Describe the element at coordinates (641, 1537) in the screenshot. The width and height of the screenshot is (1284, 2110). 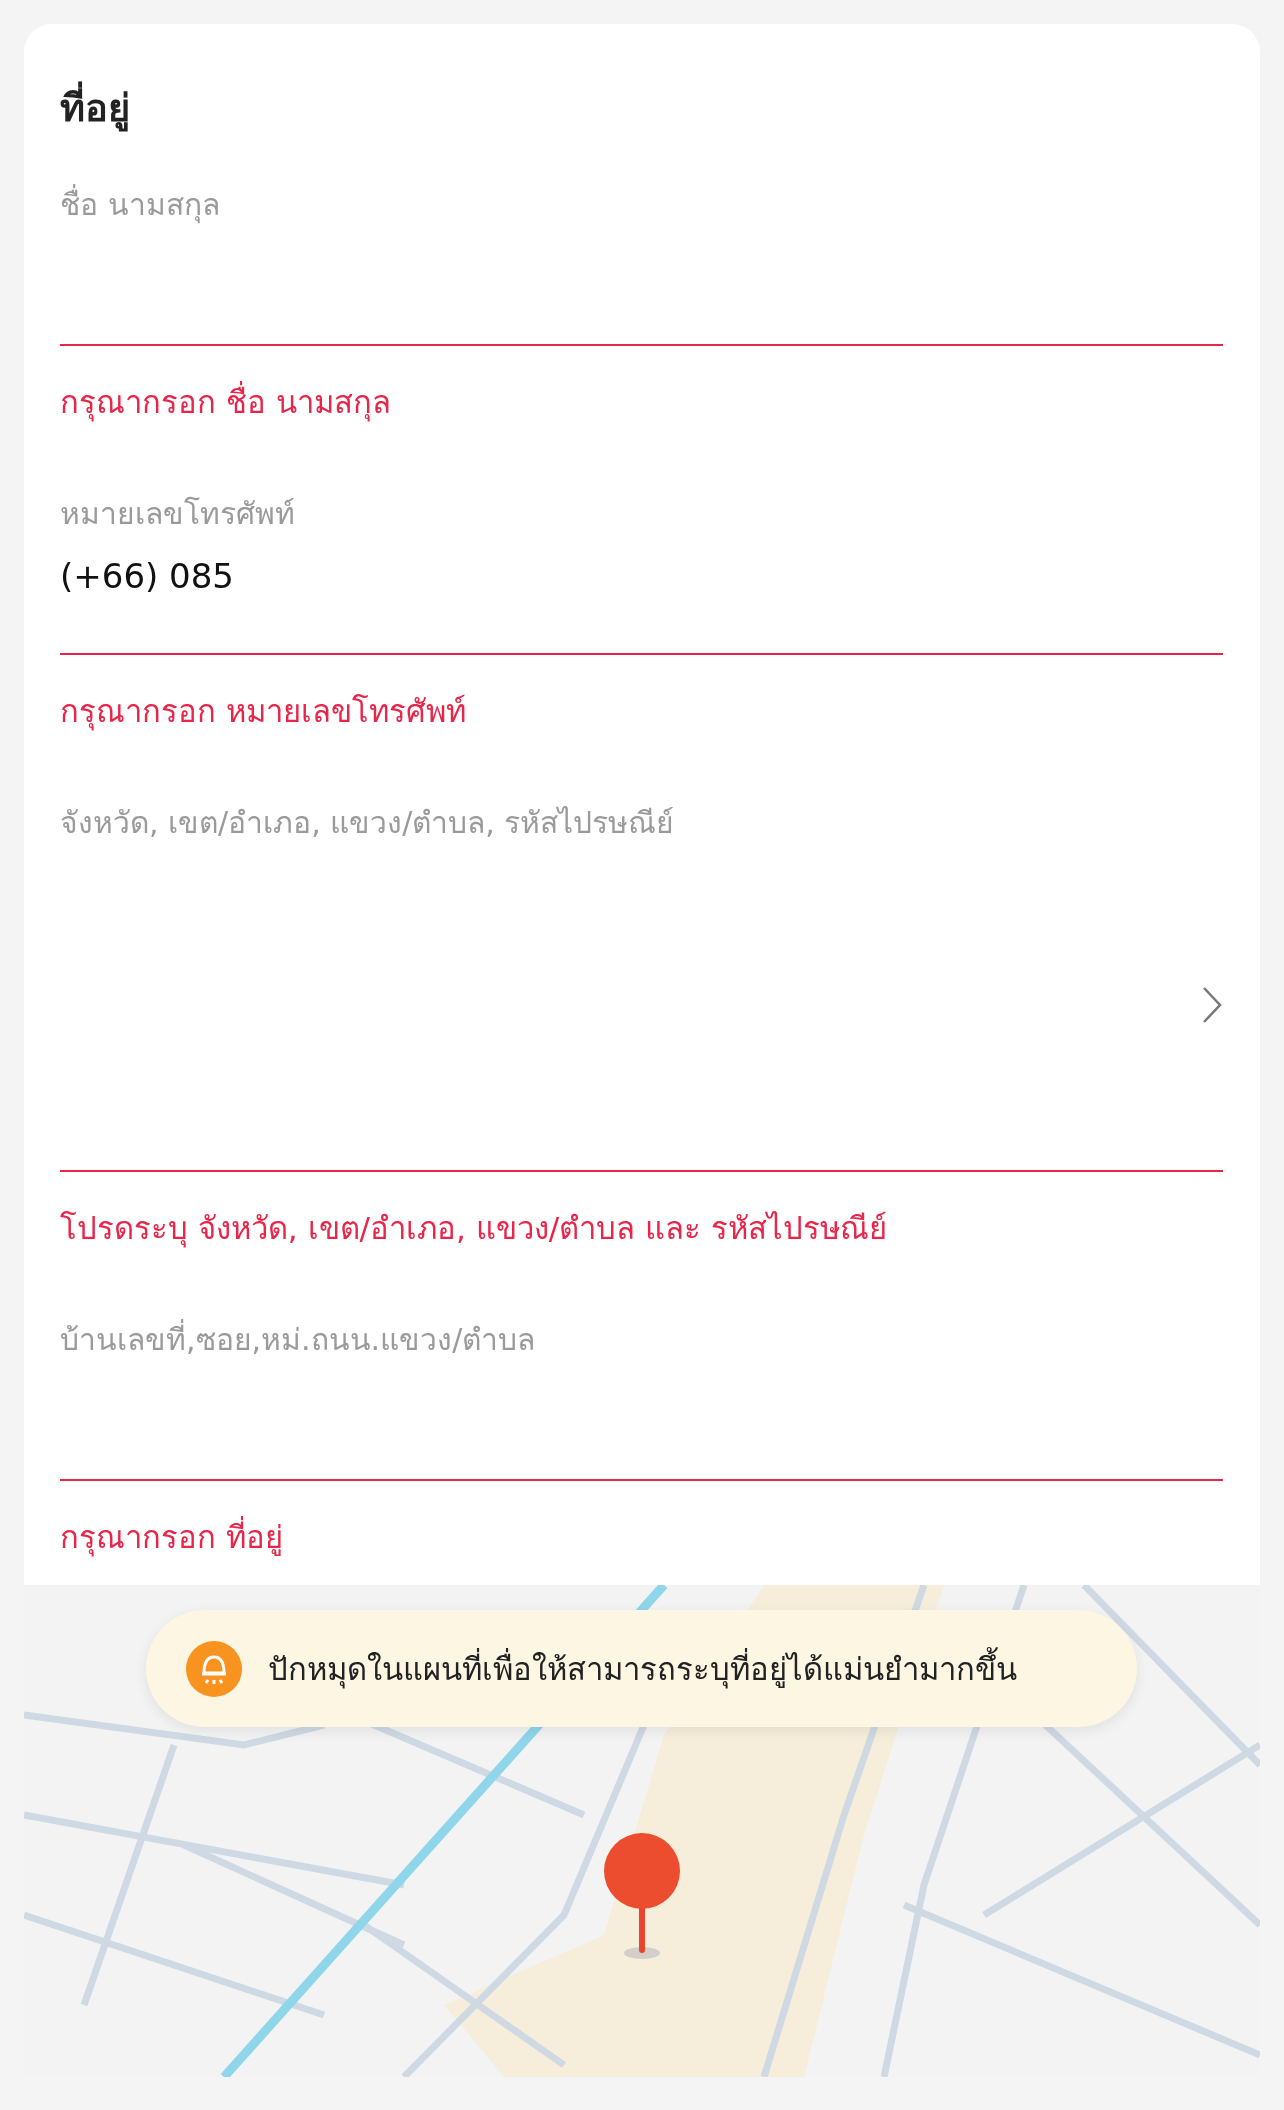
I see `error-message: กรุณากรอก ที่อยู่` at that location.